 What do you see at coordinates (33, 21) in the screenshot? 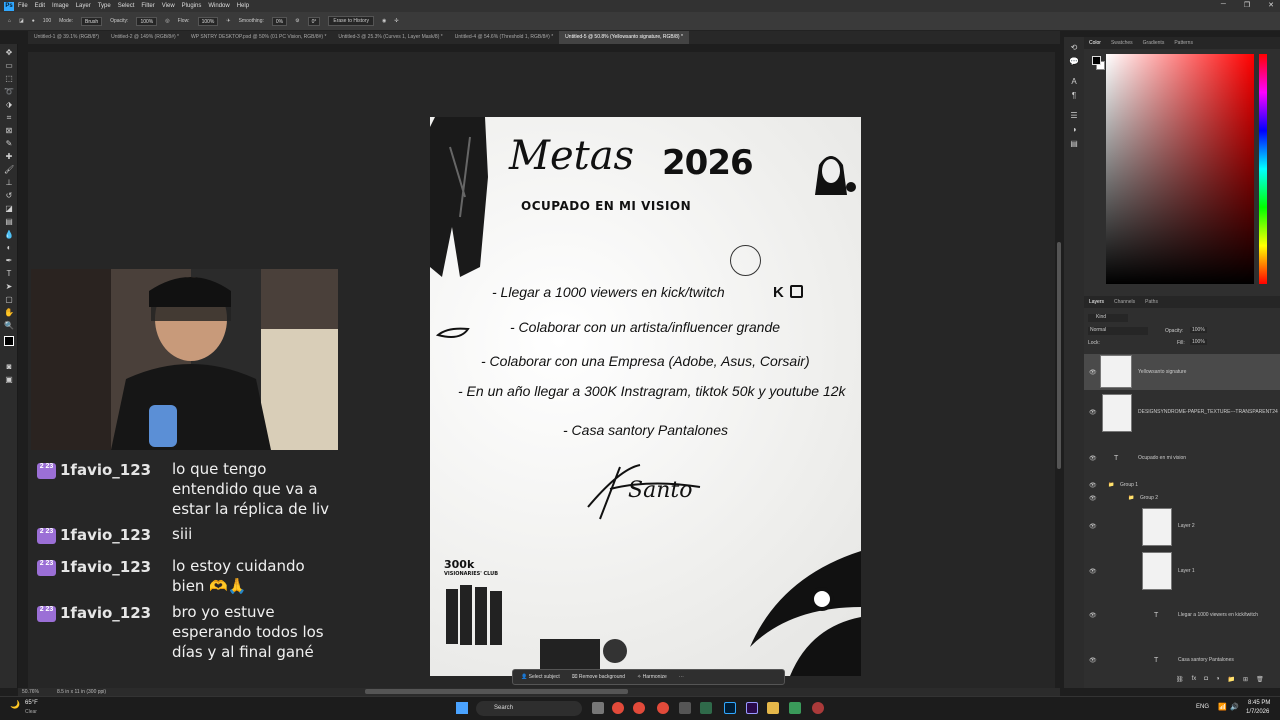
I see `brush-preset-icon: ●` at bounding box center [33, 21].